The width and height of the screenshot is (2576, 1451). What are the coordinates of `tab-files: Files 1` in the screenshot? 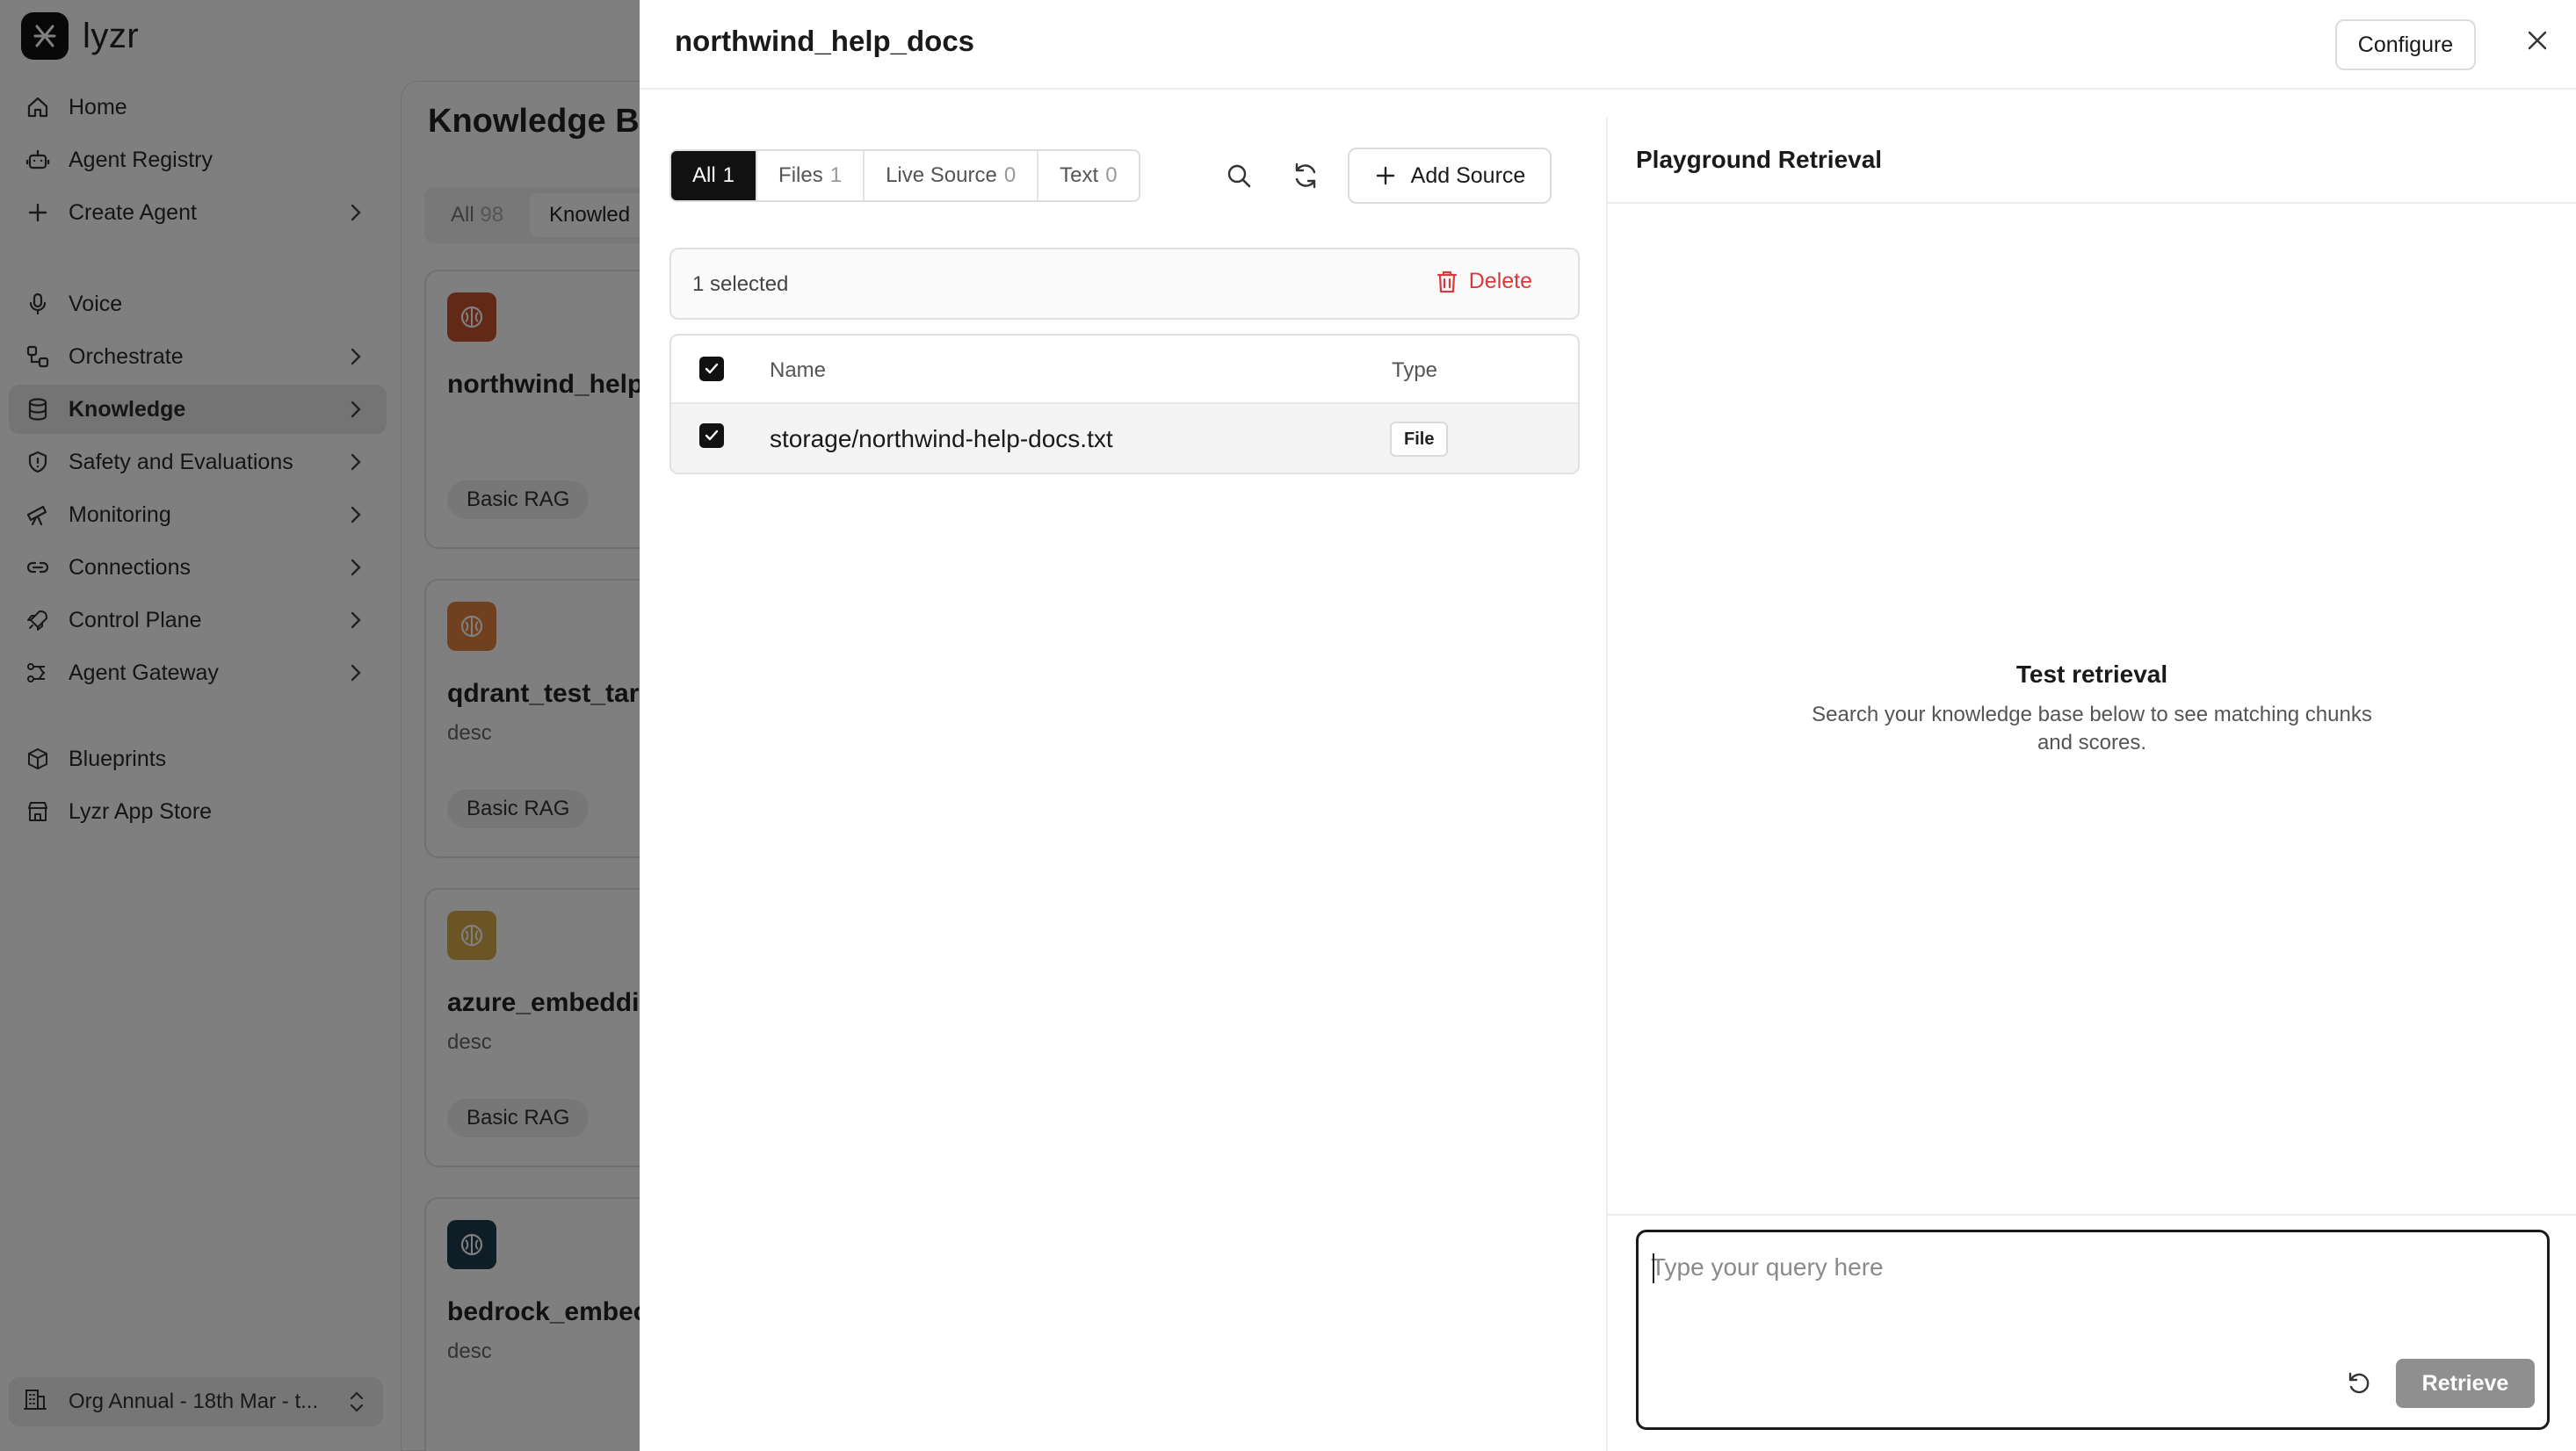 It's located at (811, 175).